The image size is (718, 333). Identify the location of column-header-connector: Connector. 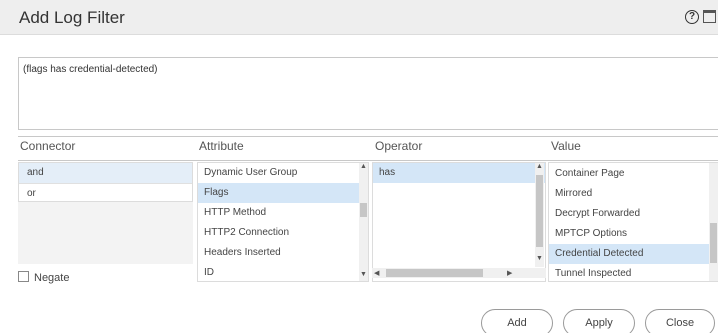
(48, 146).